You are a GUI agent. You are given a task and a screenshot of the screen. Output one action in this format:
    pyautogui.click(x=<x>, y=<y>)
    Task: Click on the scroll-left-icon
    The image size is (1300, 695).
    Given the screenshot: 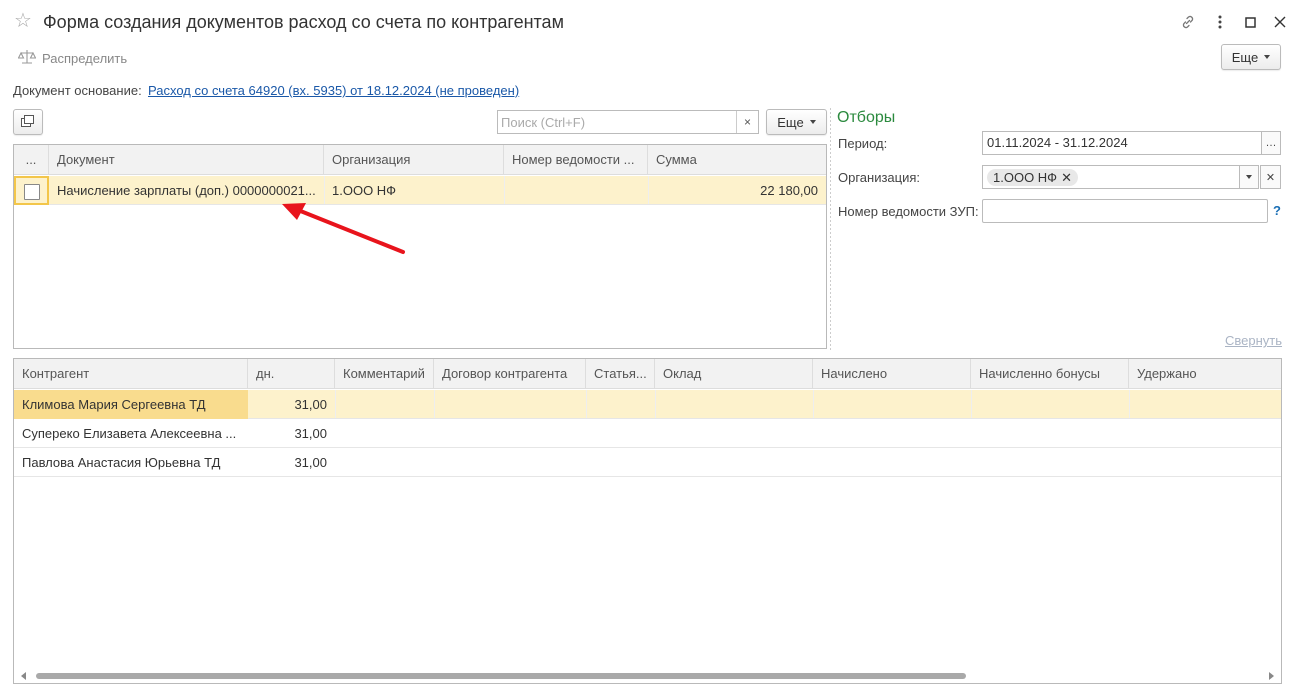 What is the action you would take?
    pyautogui.click(x=23, y=676)
    